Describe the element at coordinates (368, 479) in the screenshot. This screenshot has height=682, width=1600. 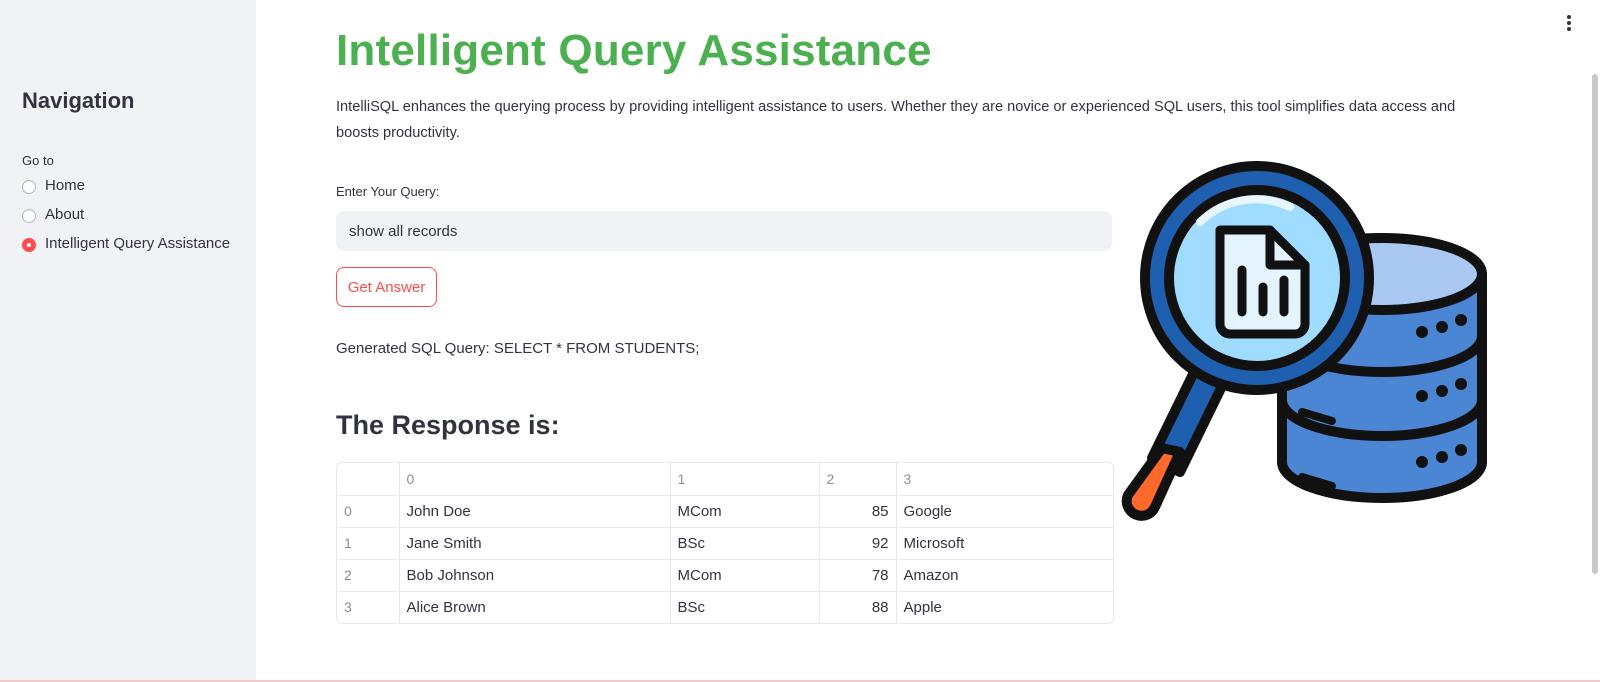
I see `column-header-index` at that location.